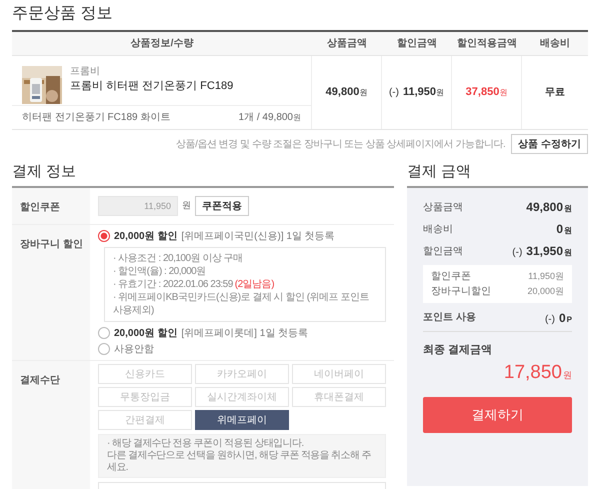 The image size is (600, 489). What do you see at coordinates (438, 229) in the screenshot?
I see `summary-label: 배송비` at bounding box center [438, 229].